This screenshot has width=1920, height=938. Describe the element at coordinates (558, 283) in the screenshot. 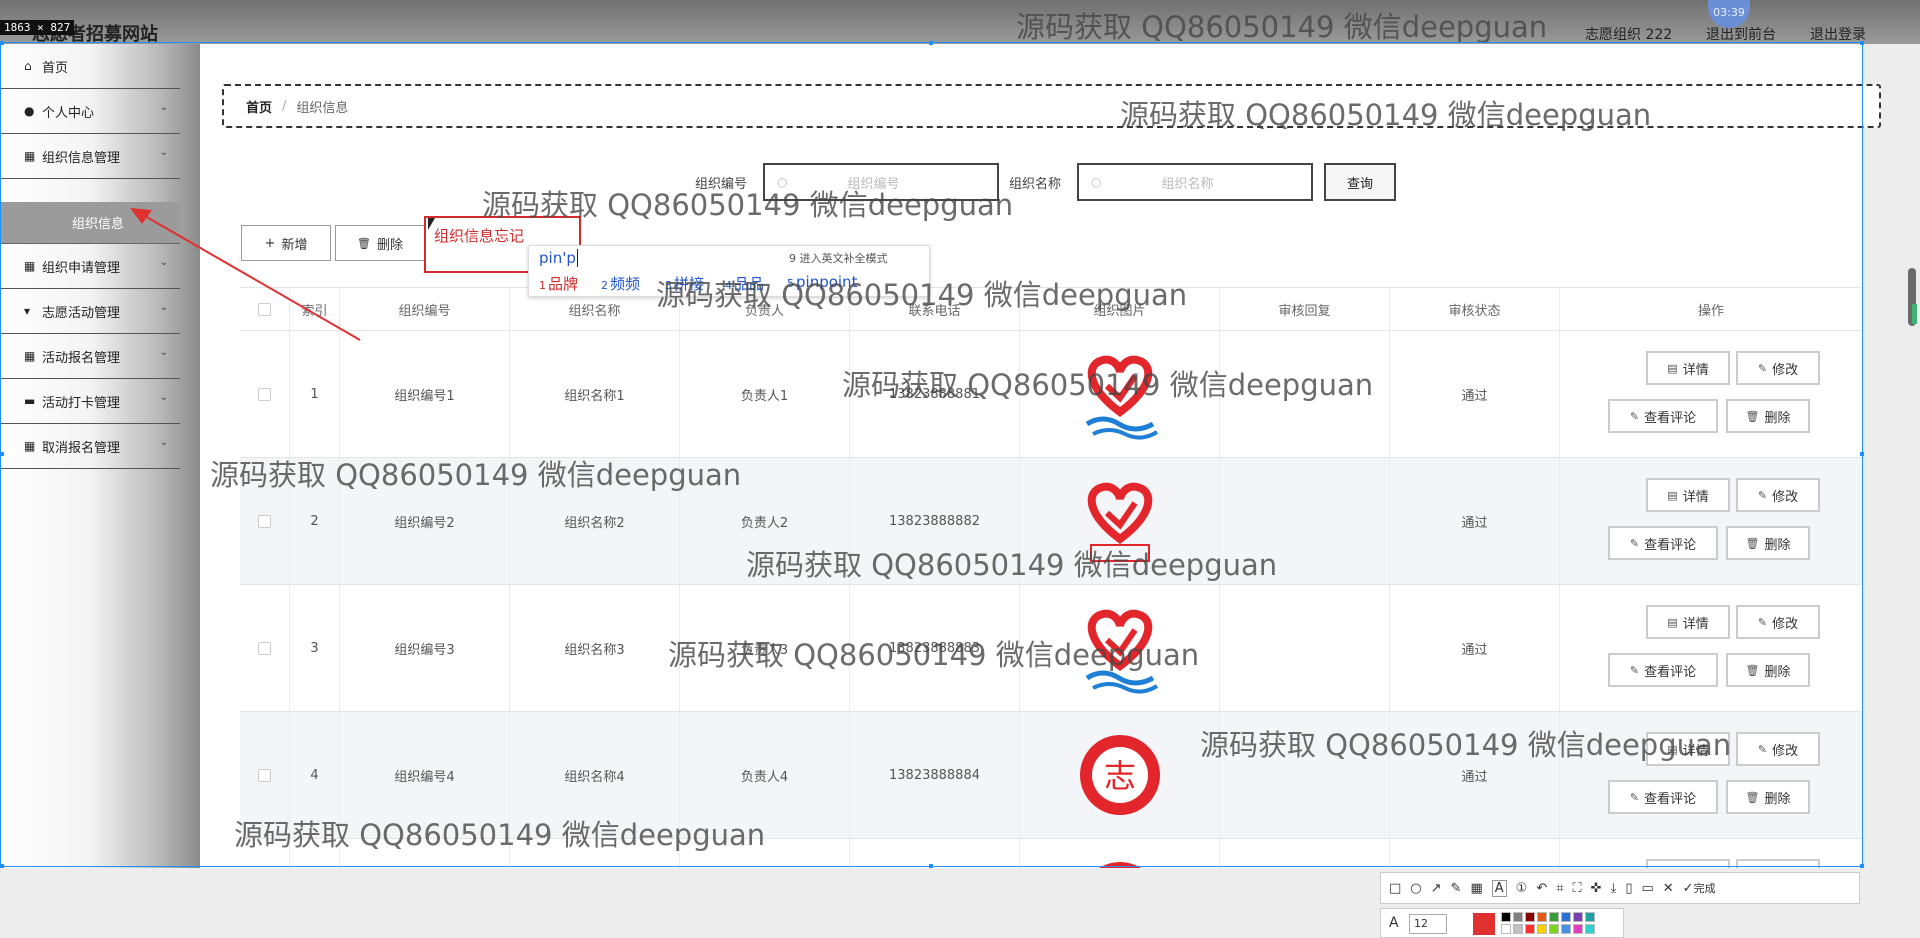

I see `ime-candidate: 1 品牌` at that location.